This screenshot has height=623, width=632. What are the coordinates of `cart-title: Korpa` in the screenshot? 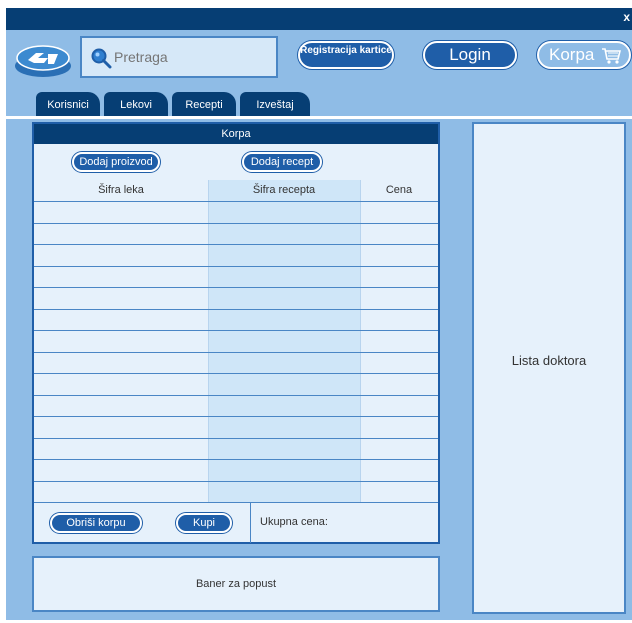 It's located at (236, 134).